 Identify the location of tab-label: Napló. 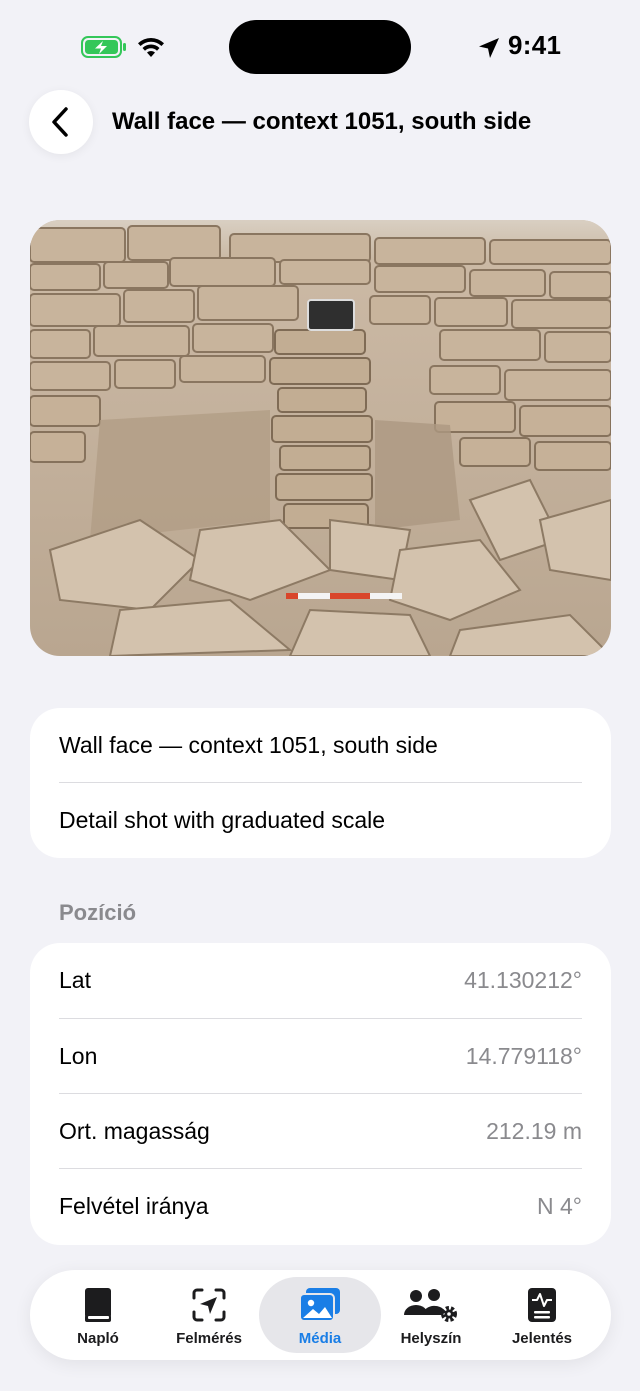
(98, 1338).